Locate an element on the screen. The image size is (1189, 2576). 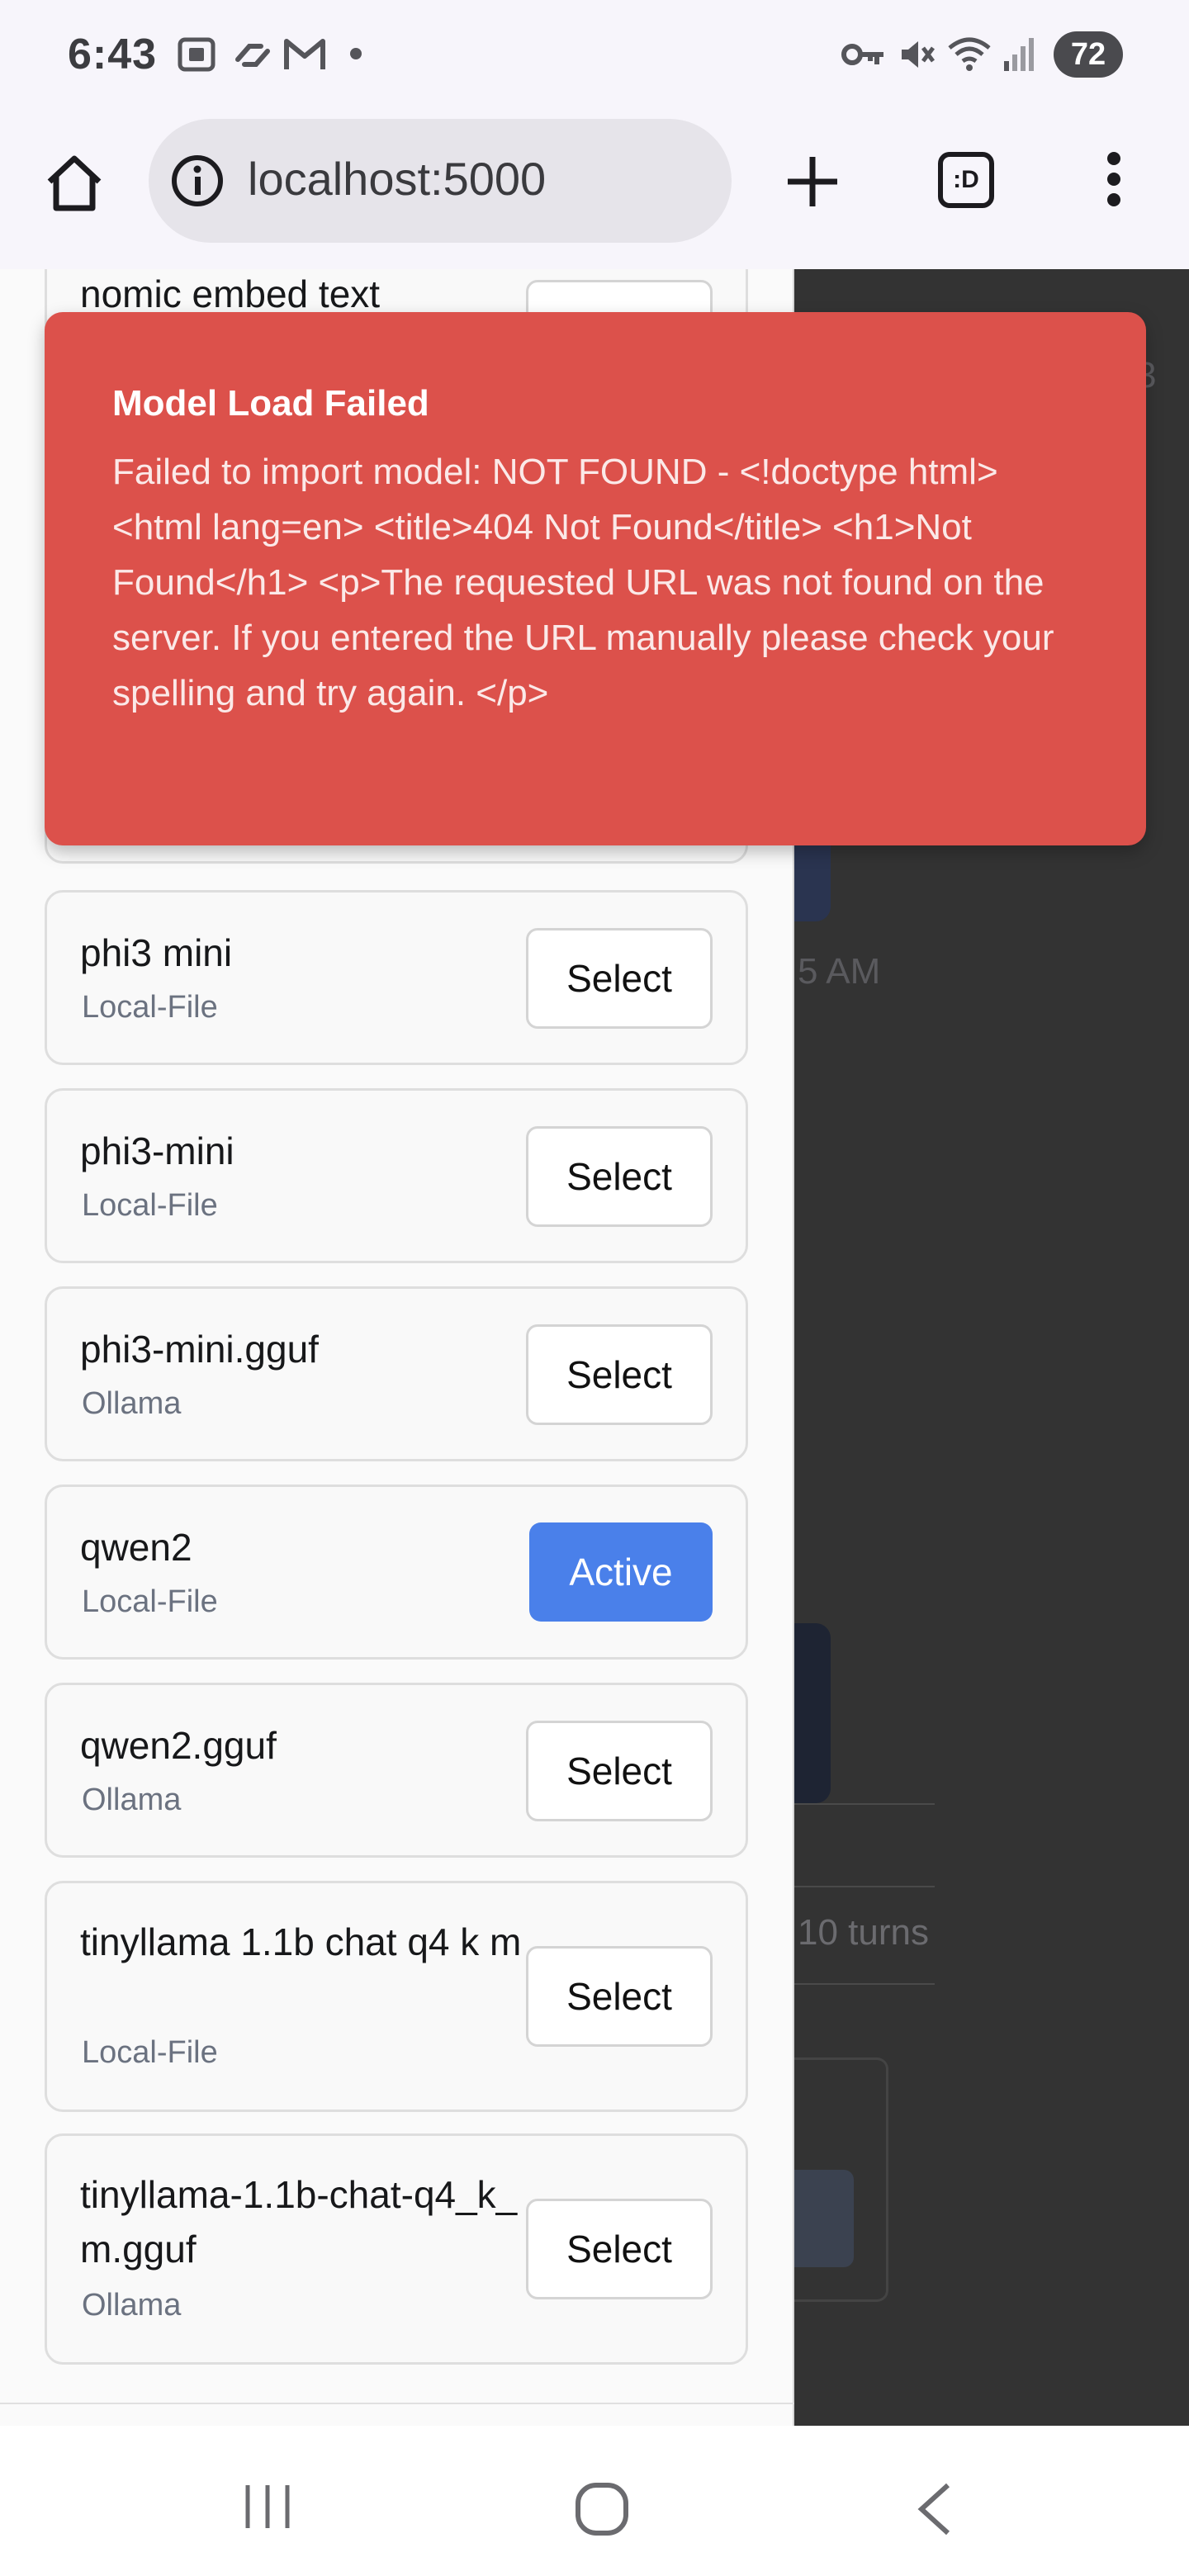
model-card: phi3-mini Local-File Select is located at coordinates (396, 1175).